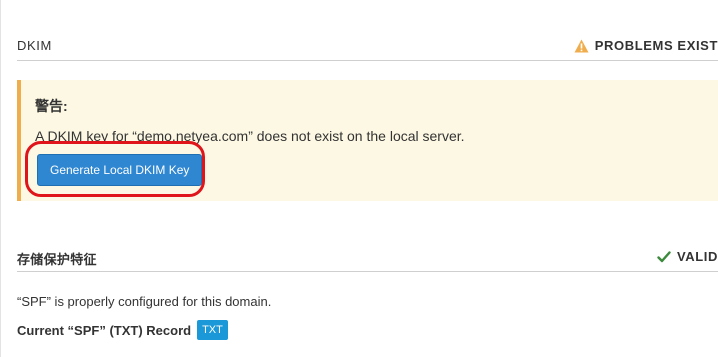 The width and height of the screenshot is (718, 357). I want to click on warning-icon, so click(581, 46).